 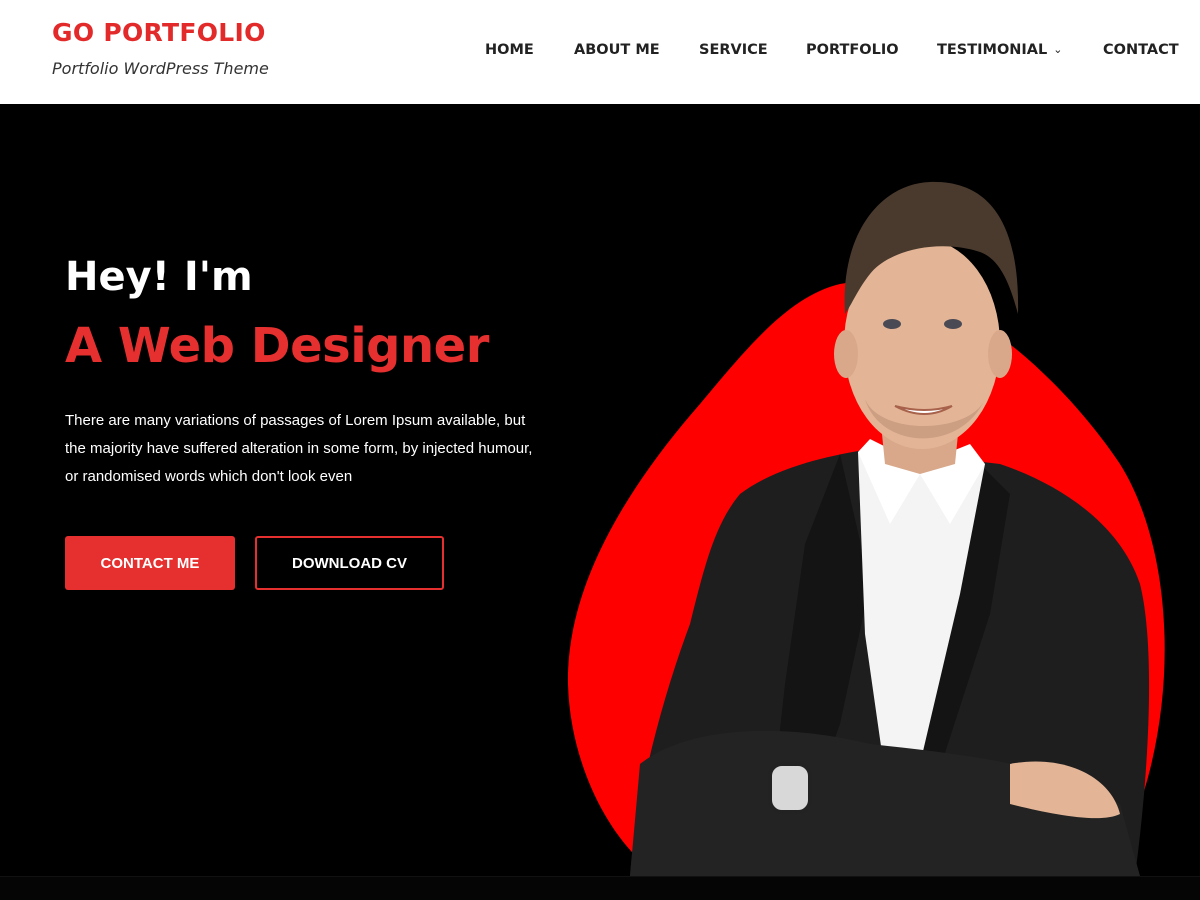 What do you see at coordinates (953, 324) in the screenshot?
I see `eye-right` at bounding box center [953, 324].